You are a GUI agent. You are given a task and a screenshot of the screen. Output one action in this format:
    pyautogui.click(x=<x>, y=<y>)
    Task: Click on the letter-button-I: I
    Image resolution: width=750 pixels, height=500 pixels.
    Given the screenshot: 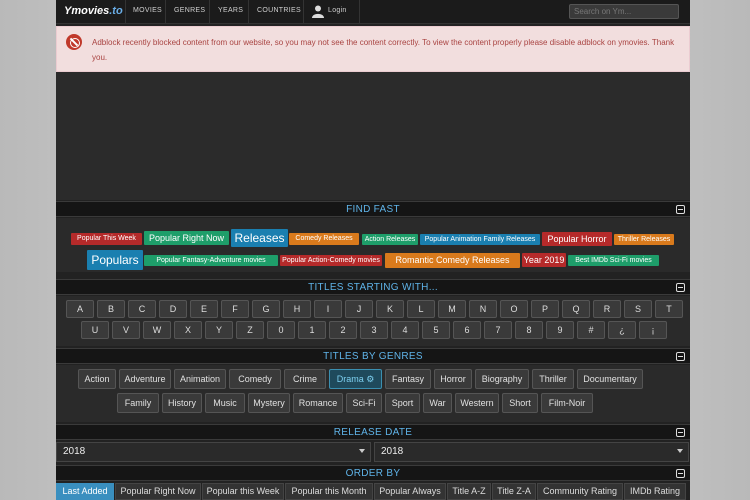 What is the action you would take?
    pyautogui.click(x=328, y=309)
    